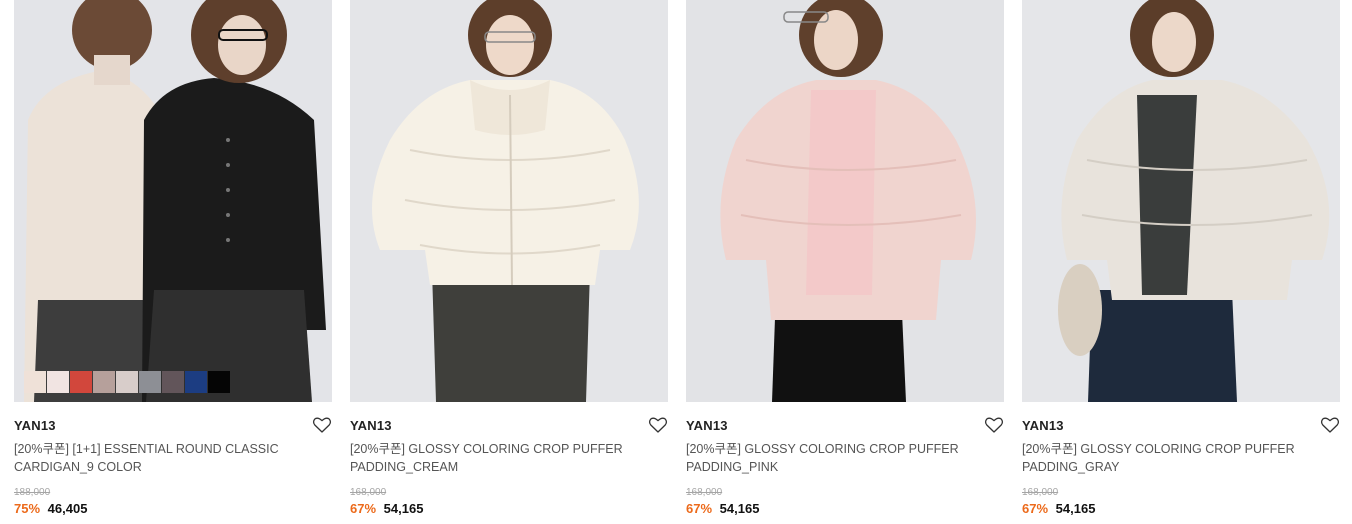  What do you see at coordinates (67, 508) in the screenshot?
I see `sale-price: 46,405` at bounding box center [67, 508].